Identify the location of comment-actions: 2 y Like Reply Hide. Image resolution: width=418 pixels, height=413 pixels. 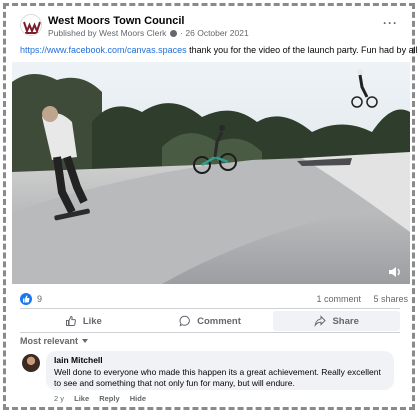
(104, 398).